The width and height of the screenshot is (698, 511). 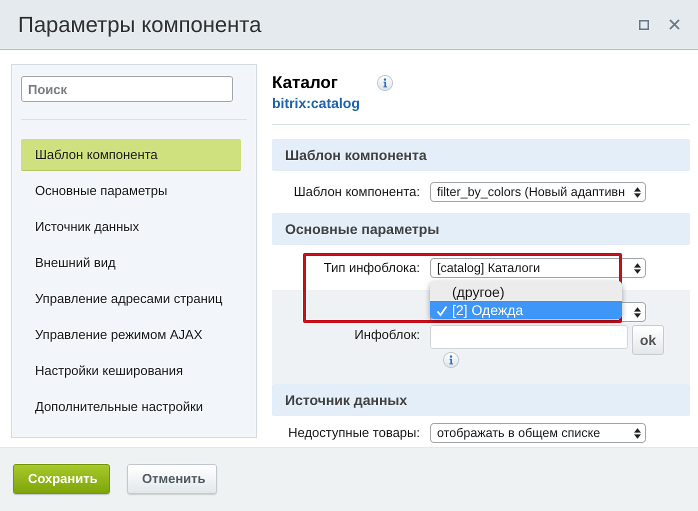 I want to click on component-code: bitrix:catalog, so click(x=316, y=103).